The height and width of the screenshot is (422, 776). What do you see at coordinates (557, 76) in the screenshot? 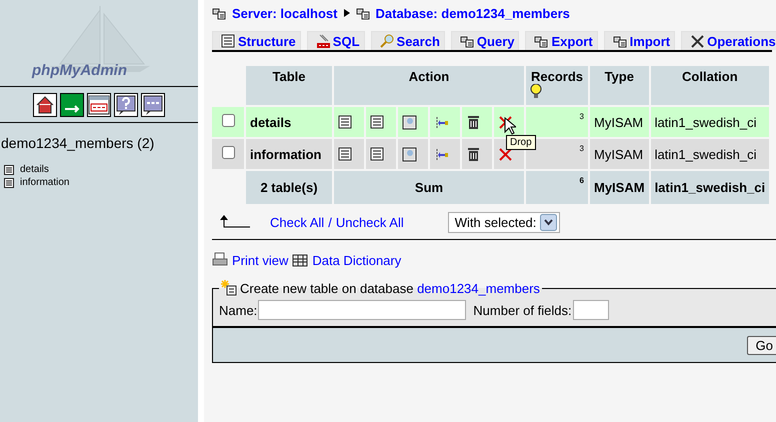
I see `column-header: Records` at bounding box center [557, 76].